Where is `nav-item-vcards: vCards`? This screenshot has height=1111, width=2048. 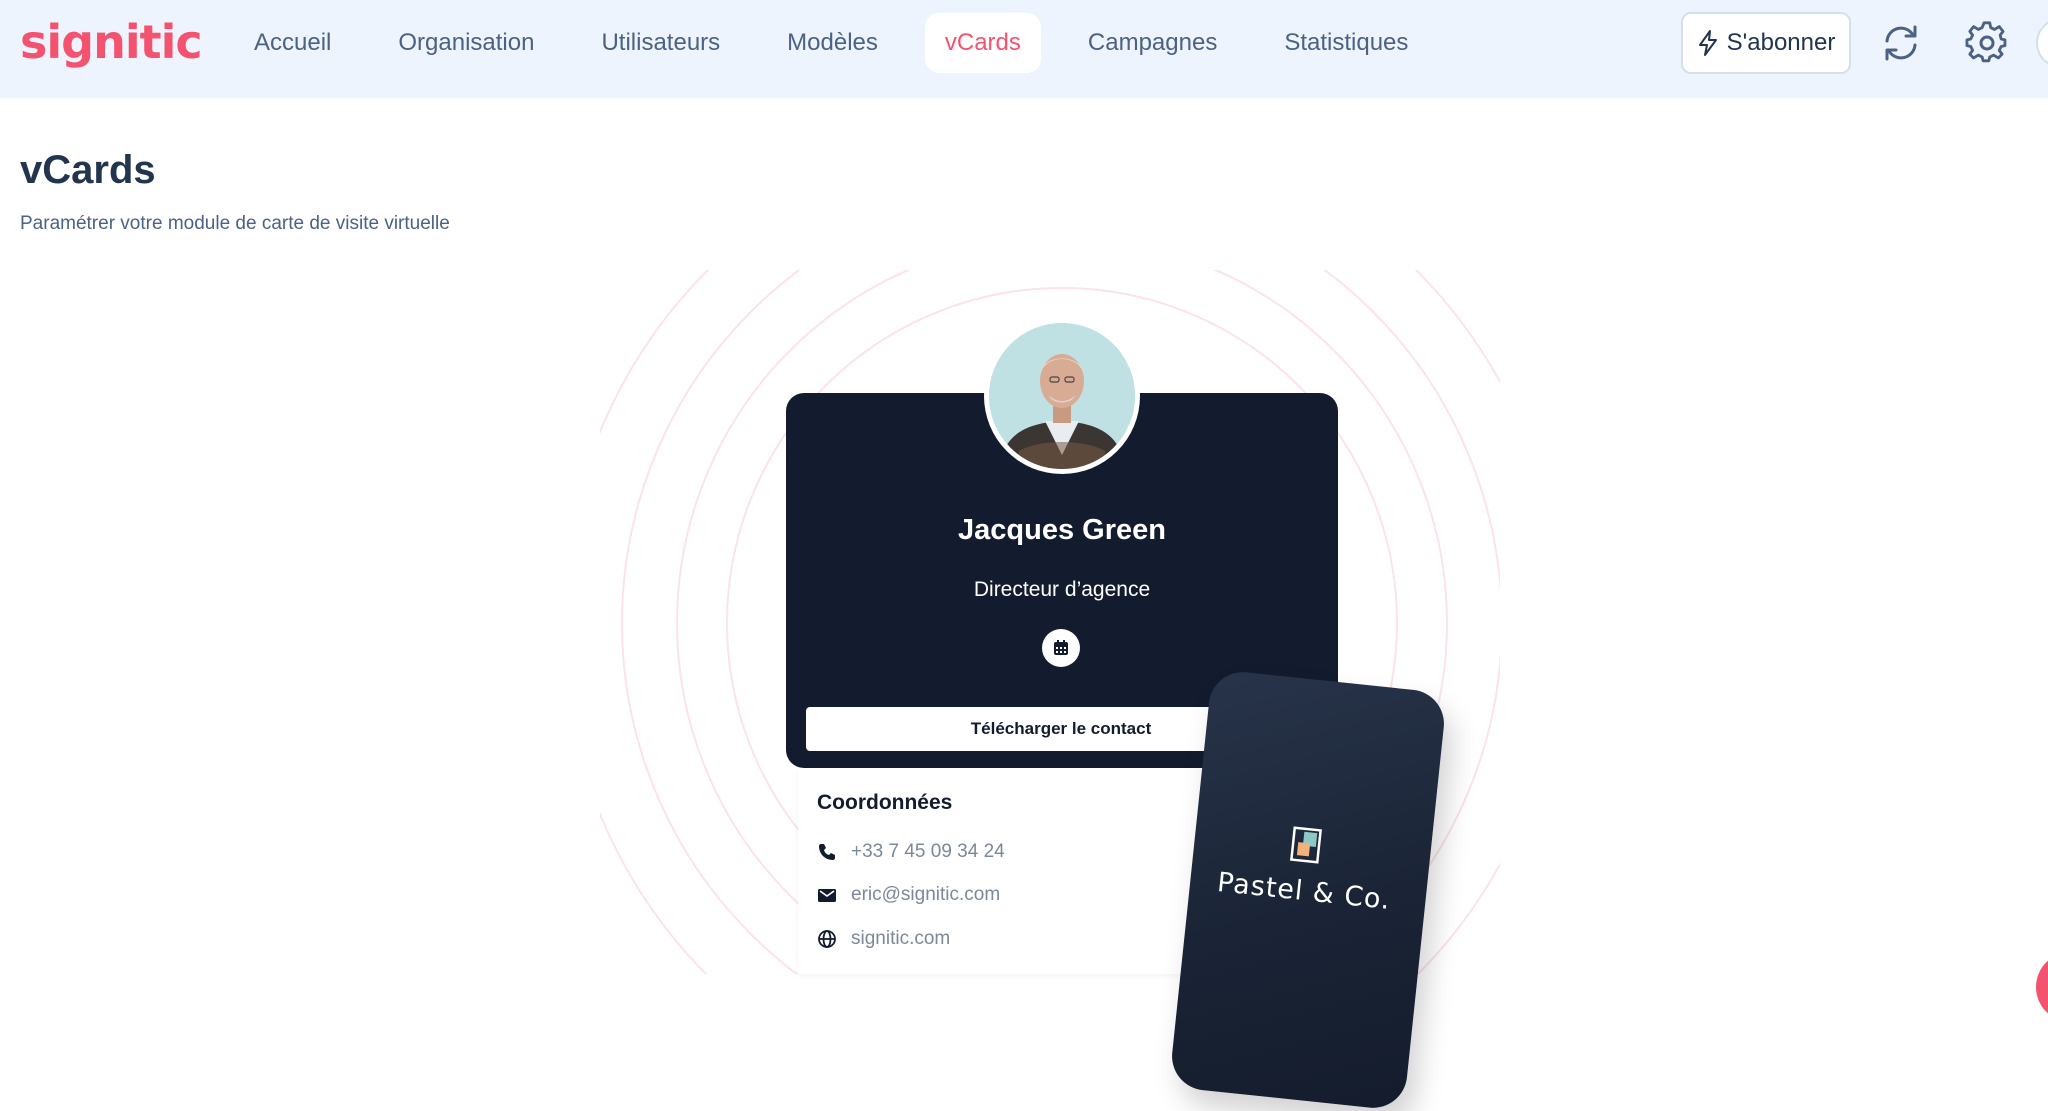
nav-item-vcards: vCards is located at coordinates (982, 43).